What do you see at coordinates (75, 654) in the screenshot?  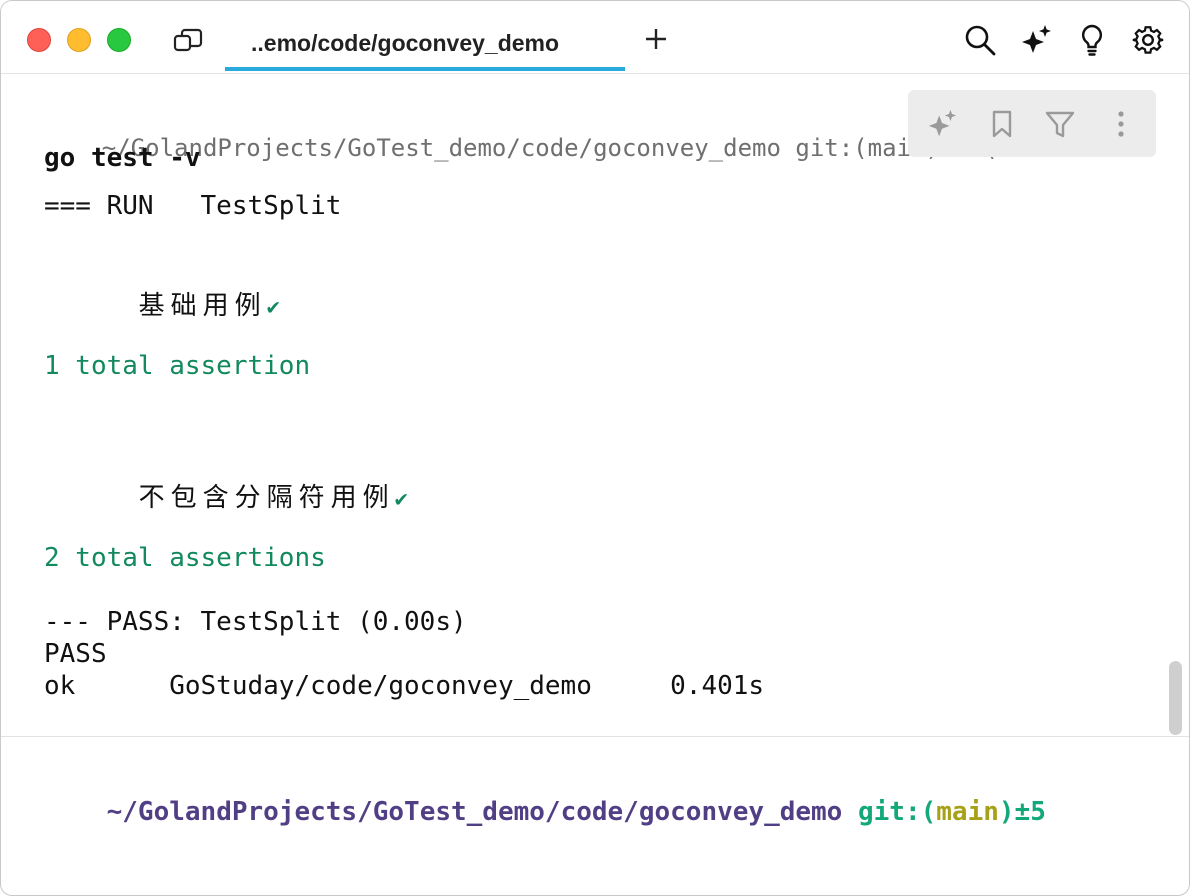 I see `pass-line: PASS` at bounding box center [75, 654].